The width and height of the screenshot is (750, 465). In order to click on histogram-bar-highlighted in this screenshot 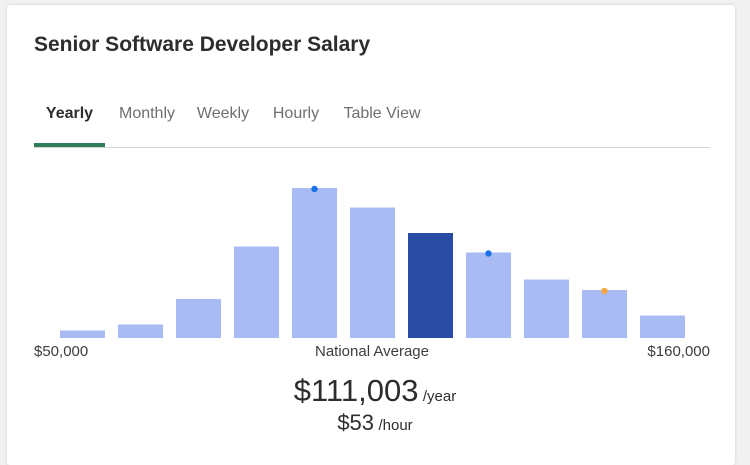, I will do `click(430, 285)`.